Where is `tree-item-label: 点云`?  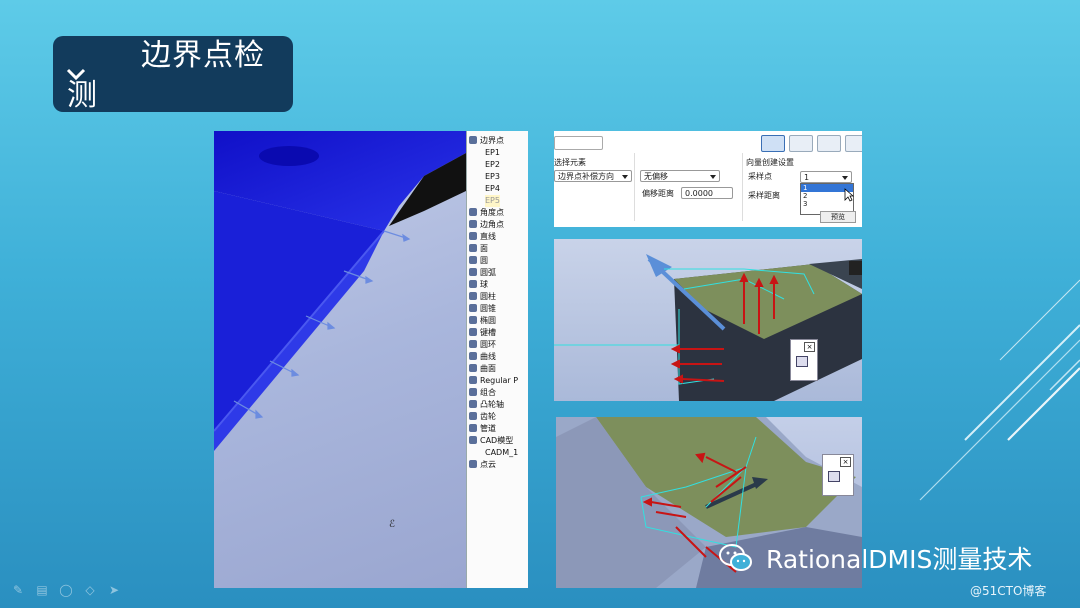
tree-item-label: 点云 is located at coordinates (488, 464).